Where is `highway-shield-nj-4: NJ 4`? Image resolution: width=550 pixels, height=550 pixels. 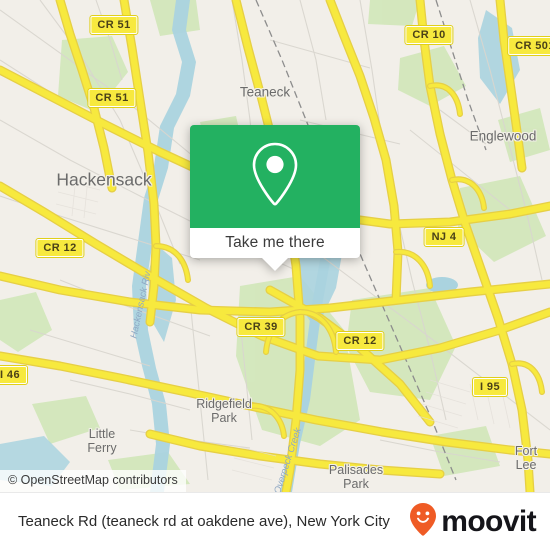 highway-shield-nj-4: NJ 4 is located at coordinates (444, 237).